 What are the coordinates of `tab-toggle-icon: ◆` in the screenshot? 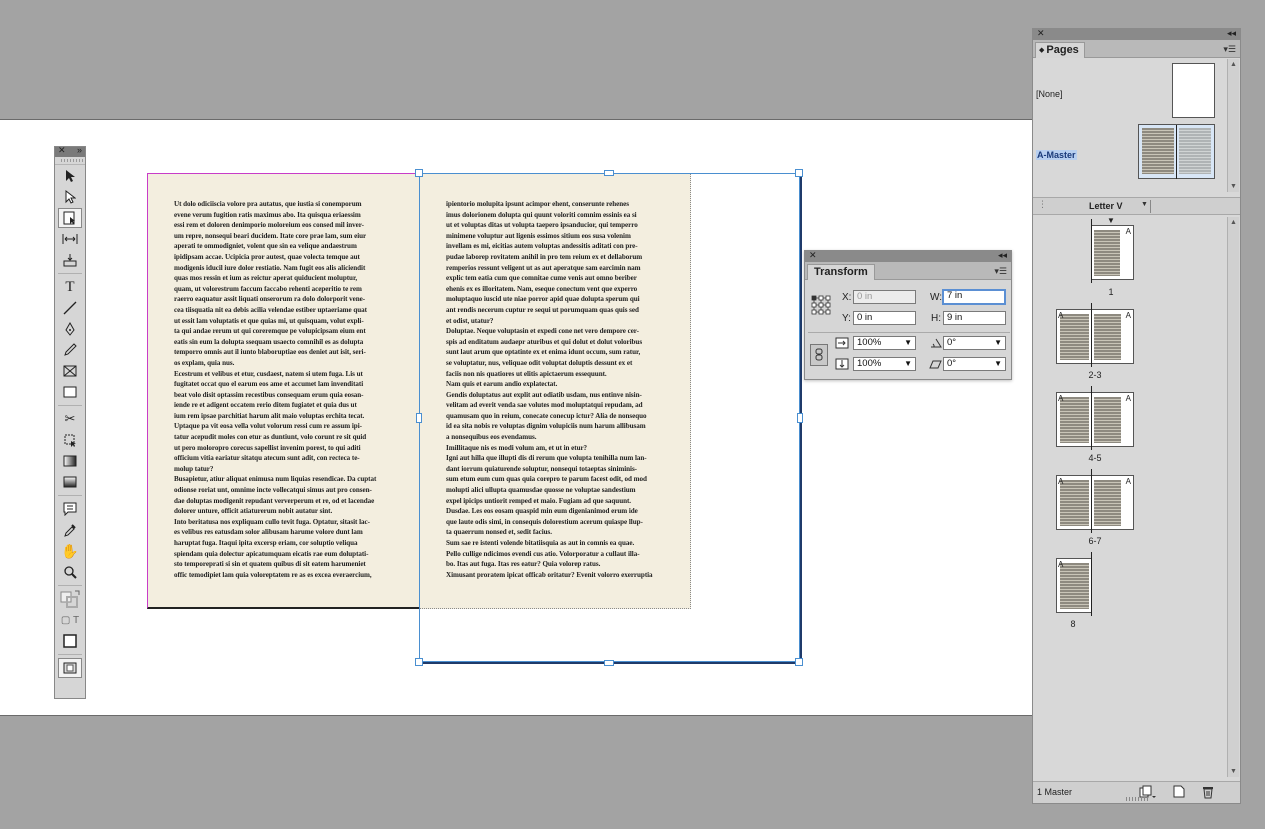 It's located at (1042, 50).